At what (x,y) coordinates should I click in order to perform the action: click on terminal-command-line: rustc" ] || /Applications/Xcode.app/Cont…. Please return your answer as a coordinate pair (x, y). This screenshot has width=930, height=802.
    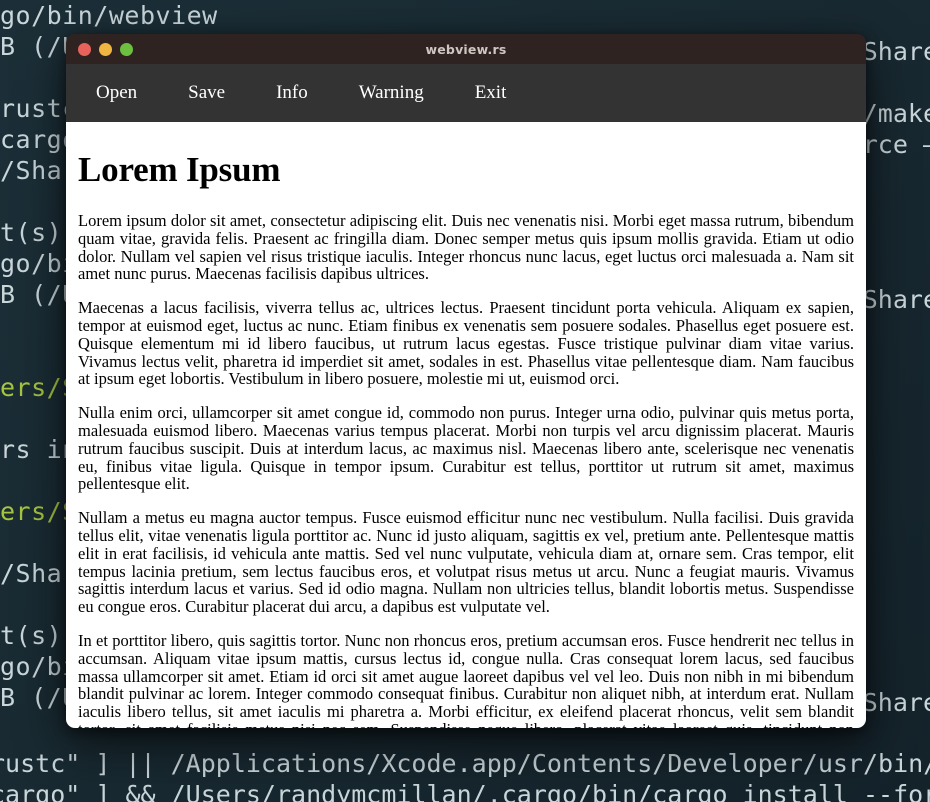
    Looking at the image, I should click on (465, 763).